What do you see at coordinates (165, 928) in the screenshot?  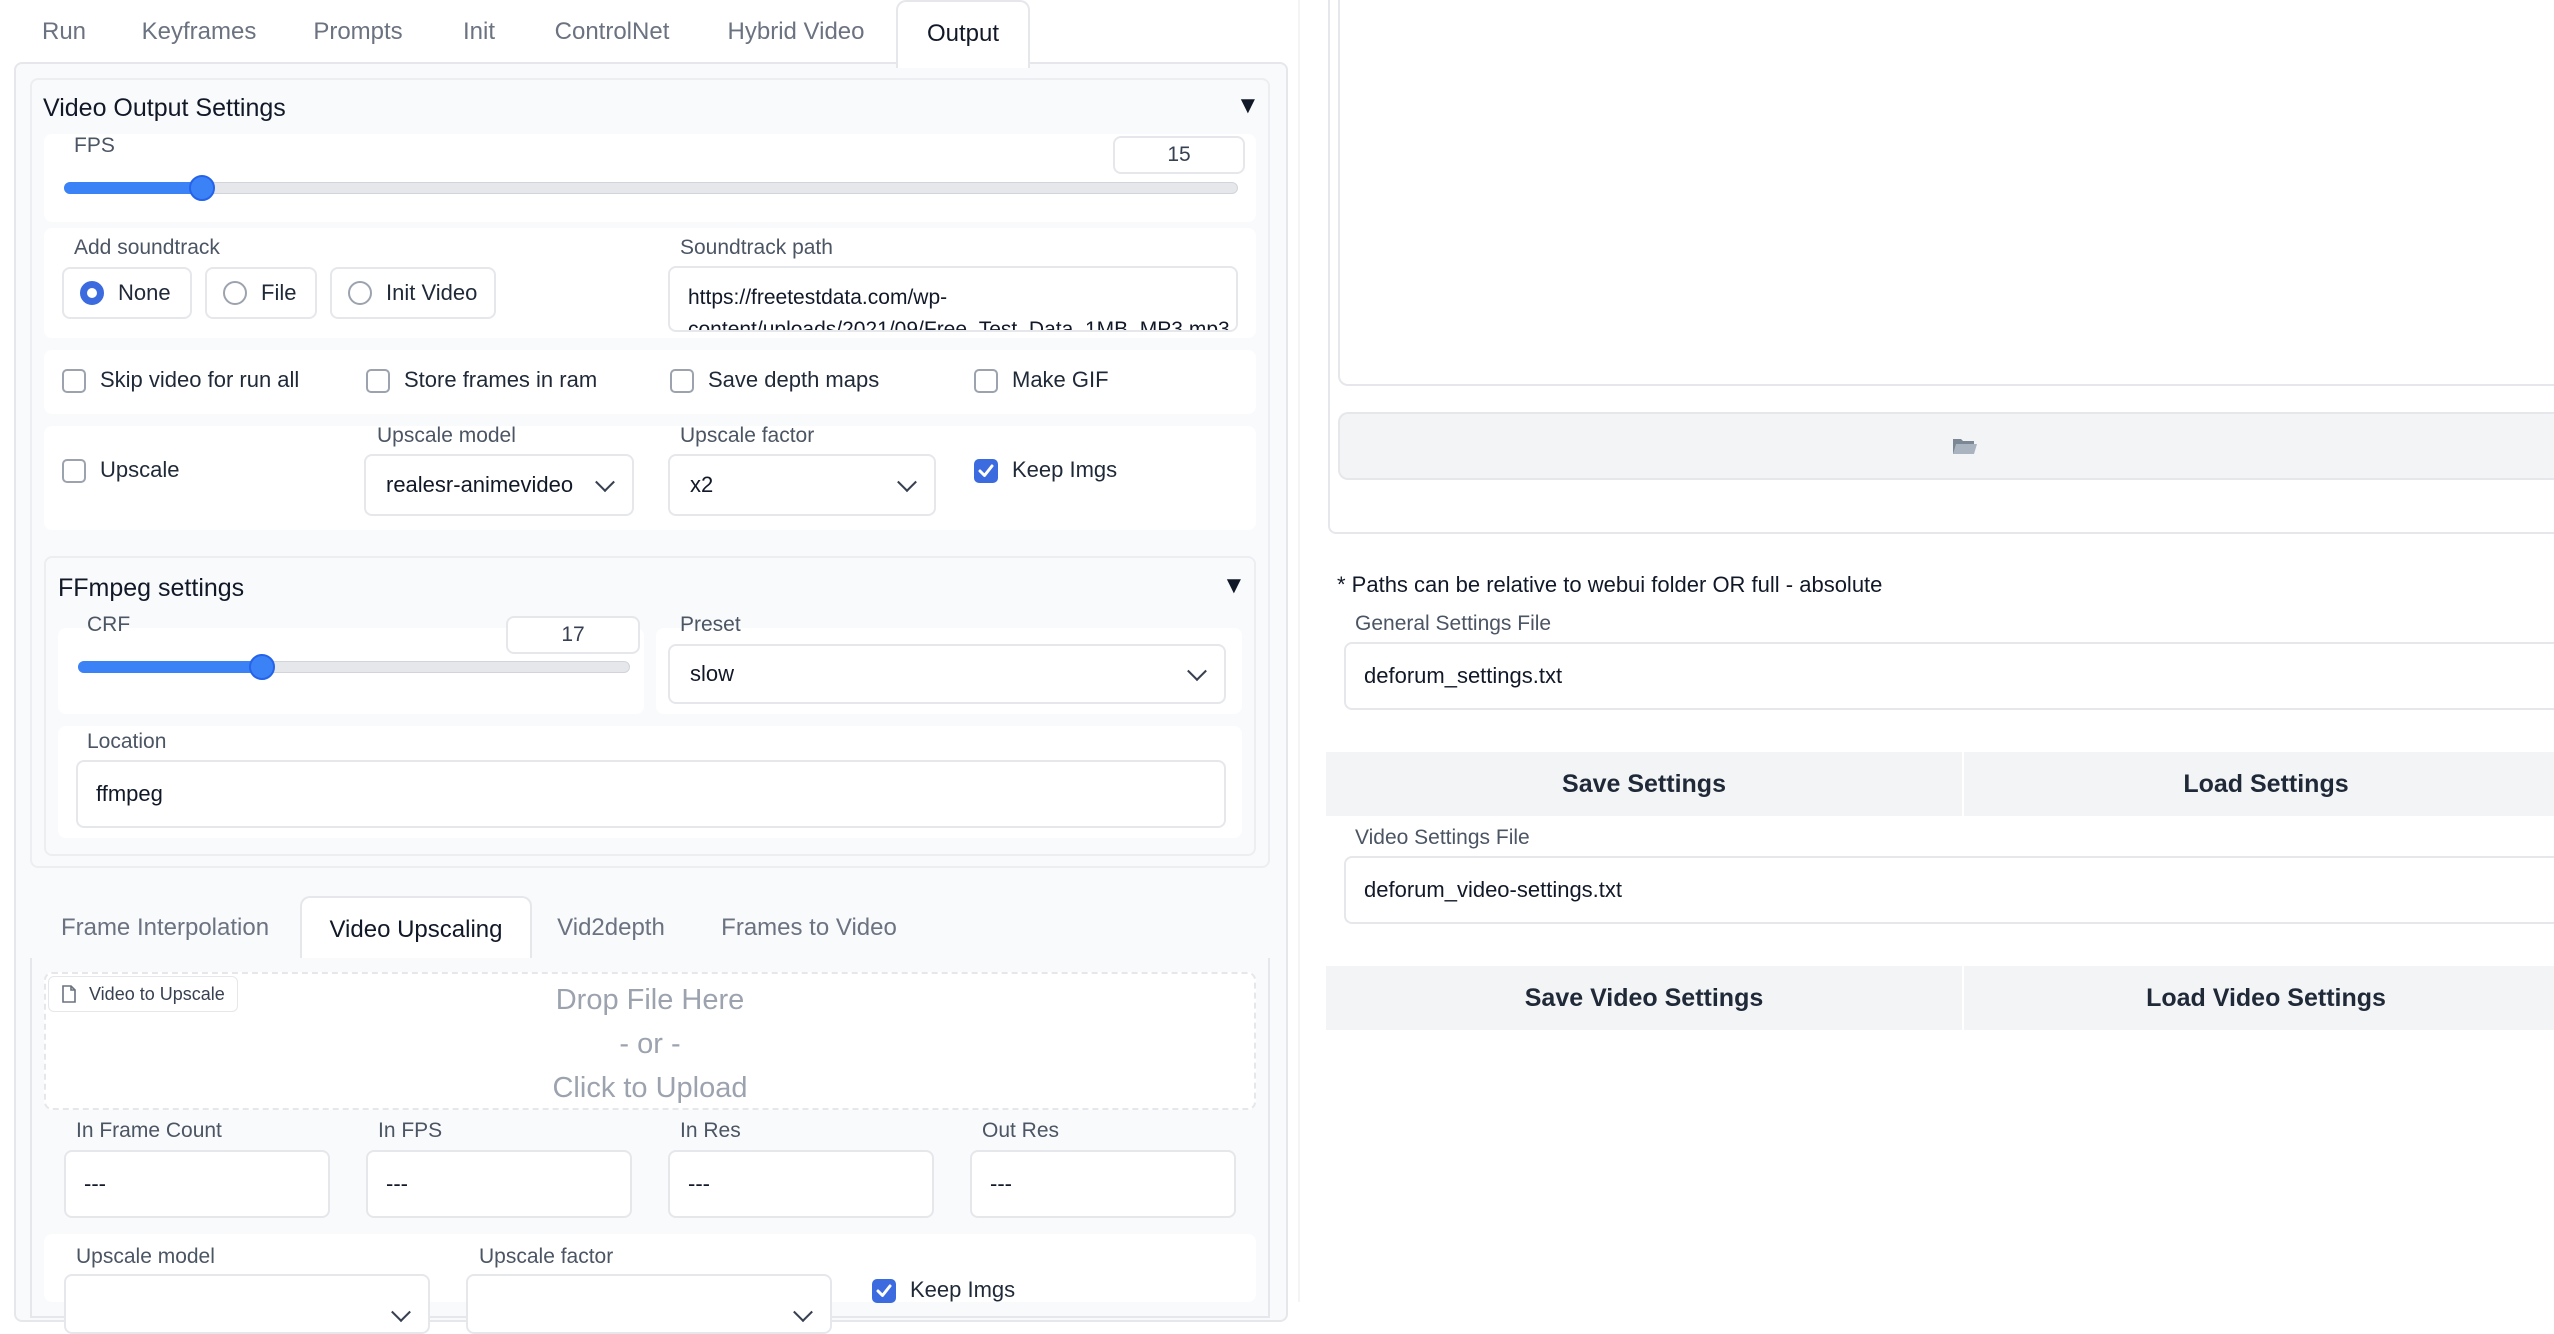 I see `subtab-frame-interpolation: Frame Interpolation` at bounding box center [165, 928].